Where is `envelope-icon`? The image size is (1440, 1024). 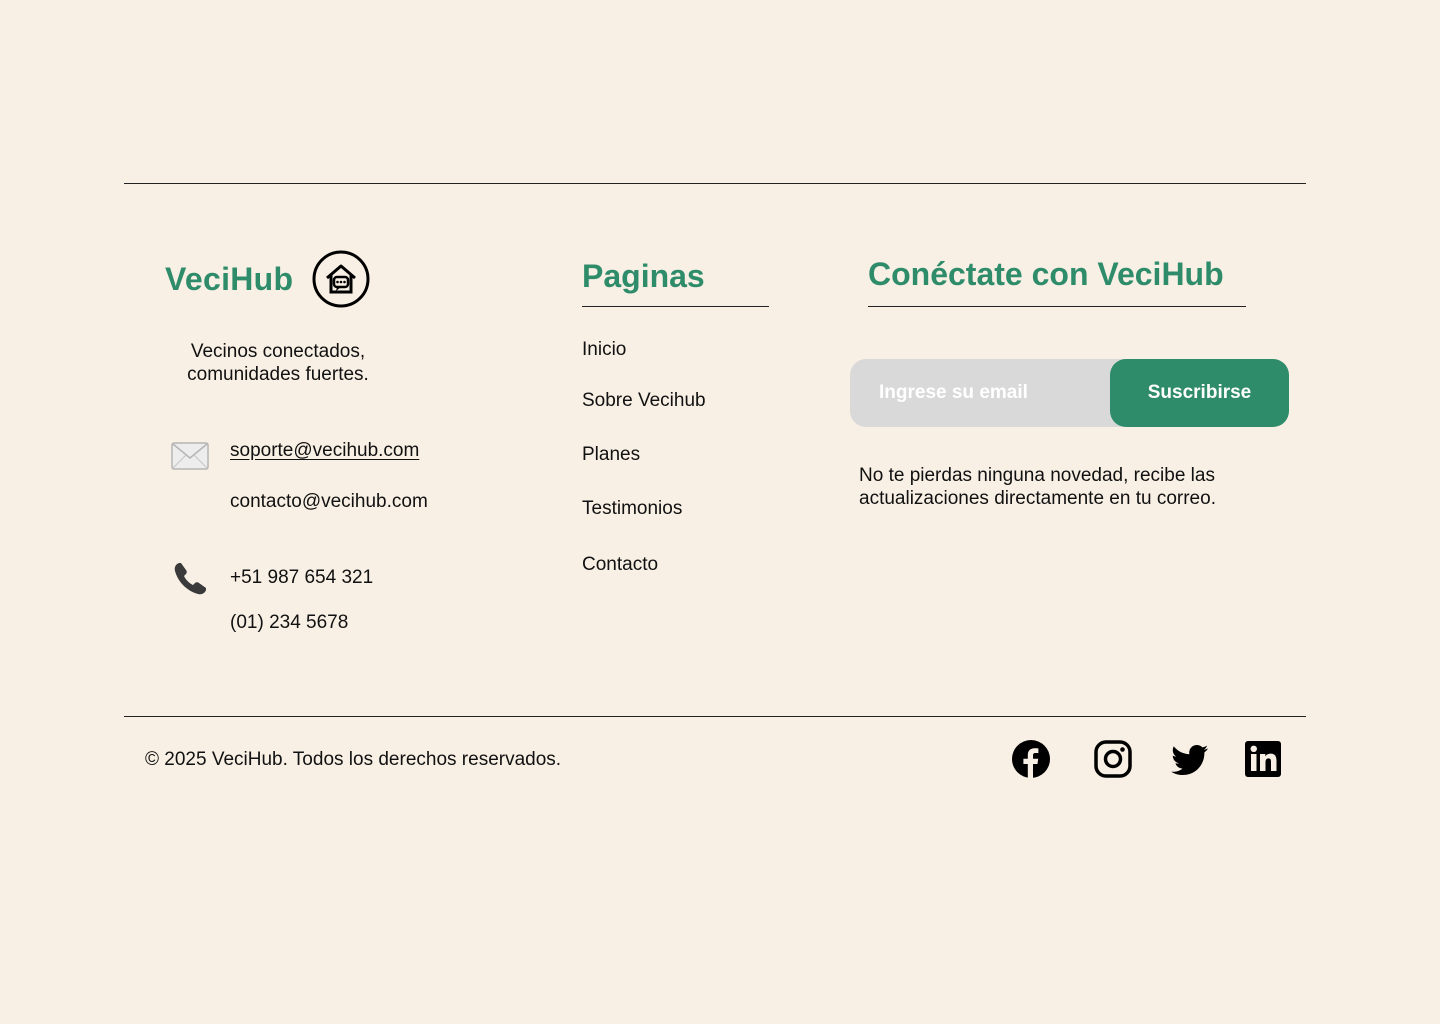
envelope-icon is located at coordinates (190, 456).